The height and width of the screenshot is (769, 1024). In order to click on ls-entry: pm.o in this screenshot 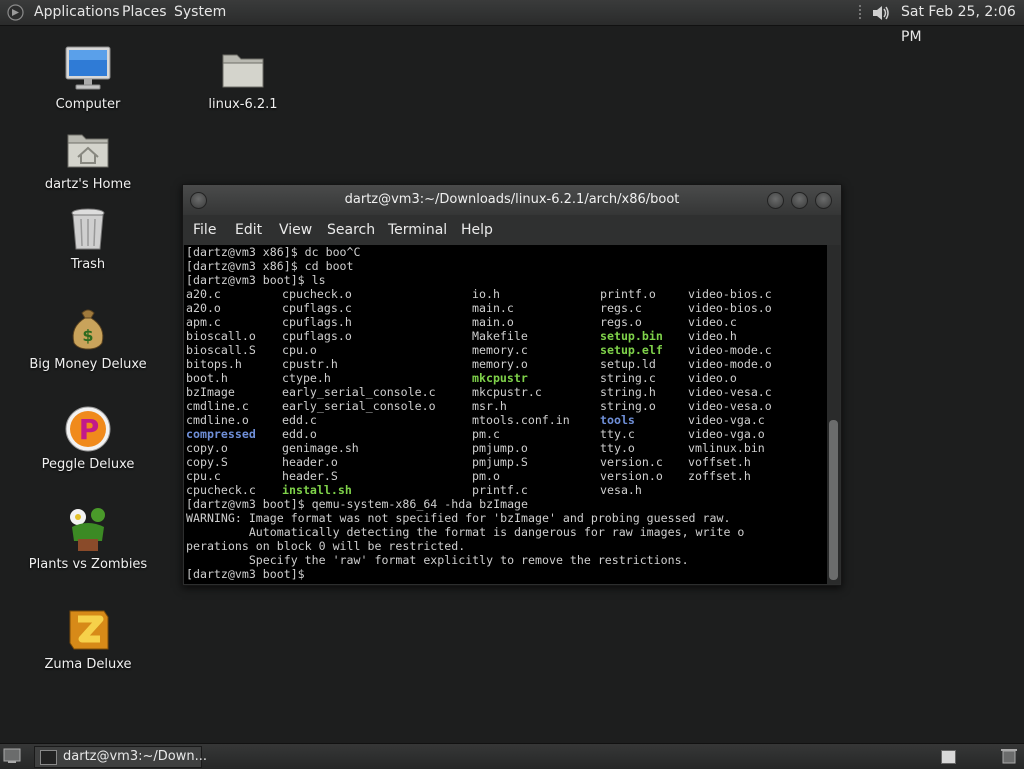, I will do `click(486, 476)`.